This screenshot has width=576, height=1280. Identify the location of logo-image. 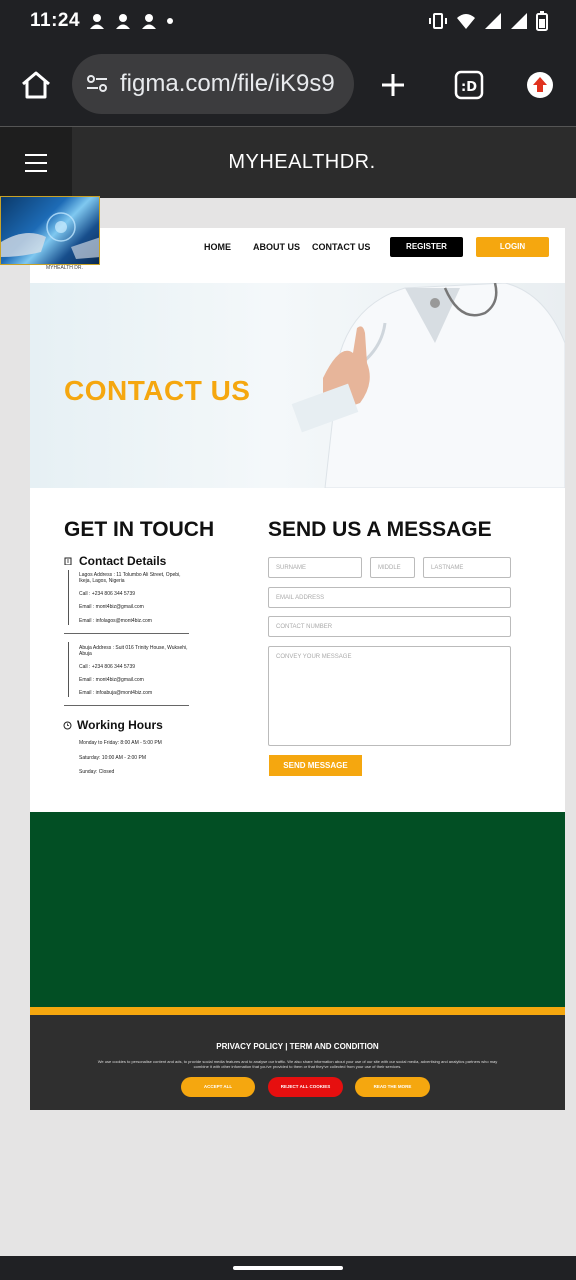
(50, 230).